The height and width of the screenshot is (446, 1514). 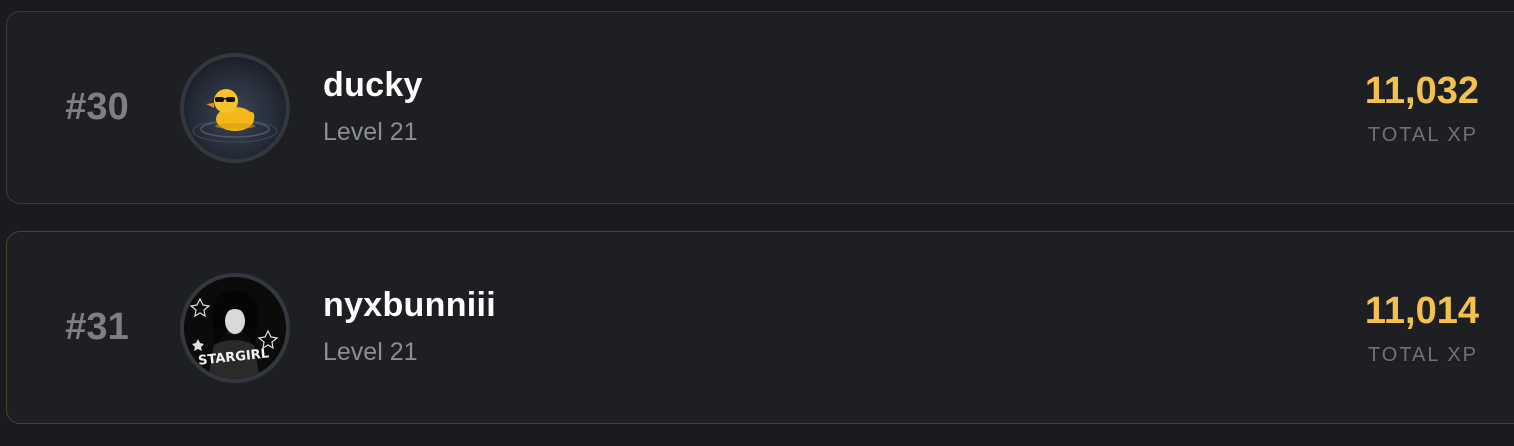 I want to click on username: nyxbunniii, so click(x=409, y=305).